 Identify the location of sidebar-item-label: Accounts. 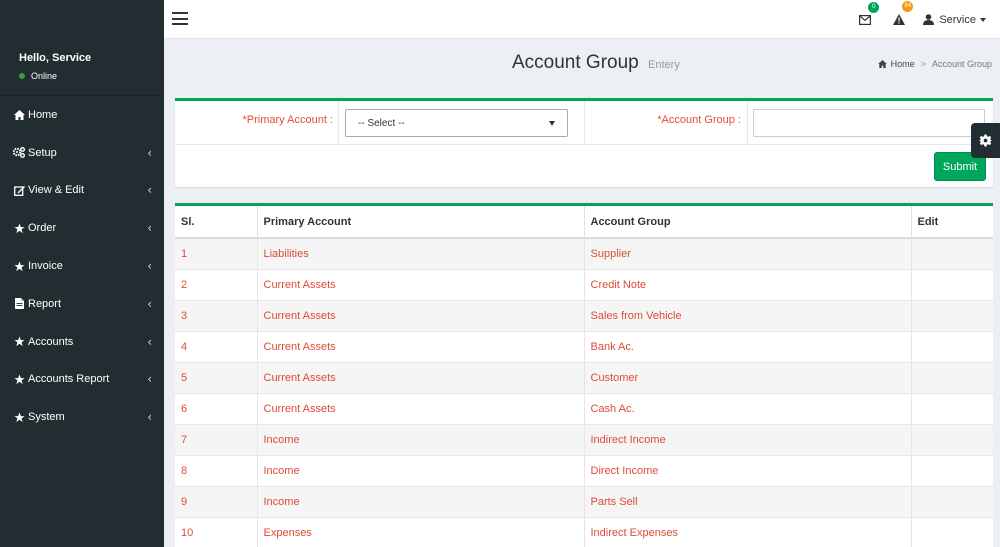
(51, 341).